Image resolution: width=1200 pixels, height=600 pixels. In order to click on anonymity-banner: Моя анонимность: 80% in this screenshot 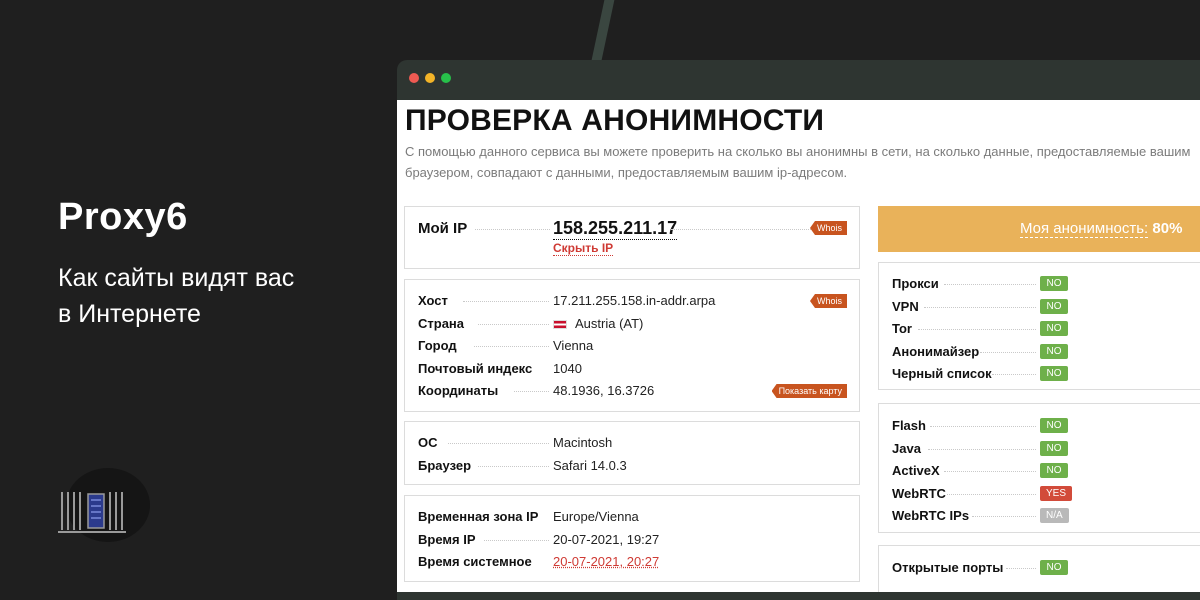, I will do `click(1039, 229)`.